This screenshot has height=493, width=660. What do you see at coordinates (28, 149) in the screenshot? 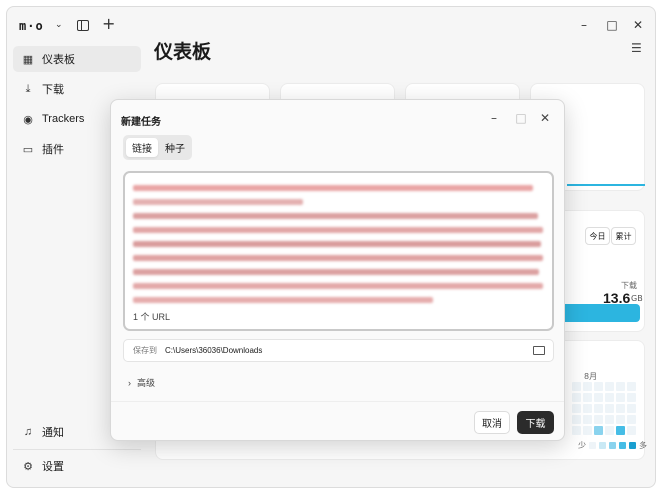
I see `plugin-icon: ▭` at bounding box center [28, 149].